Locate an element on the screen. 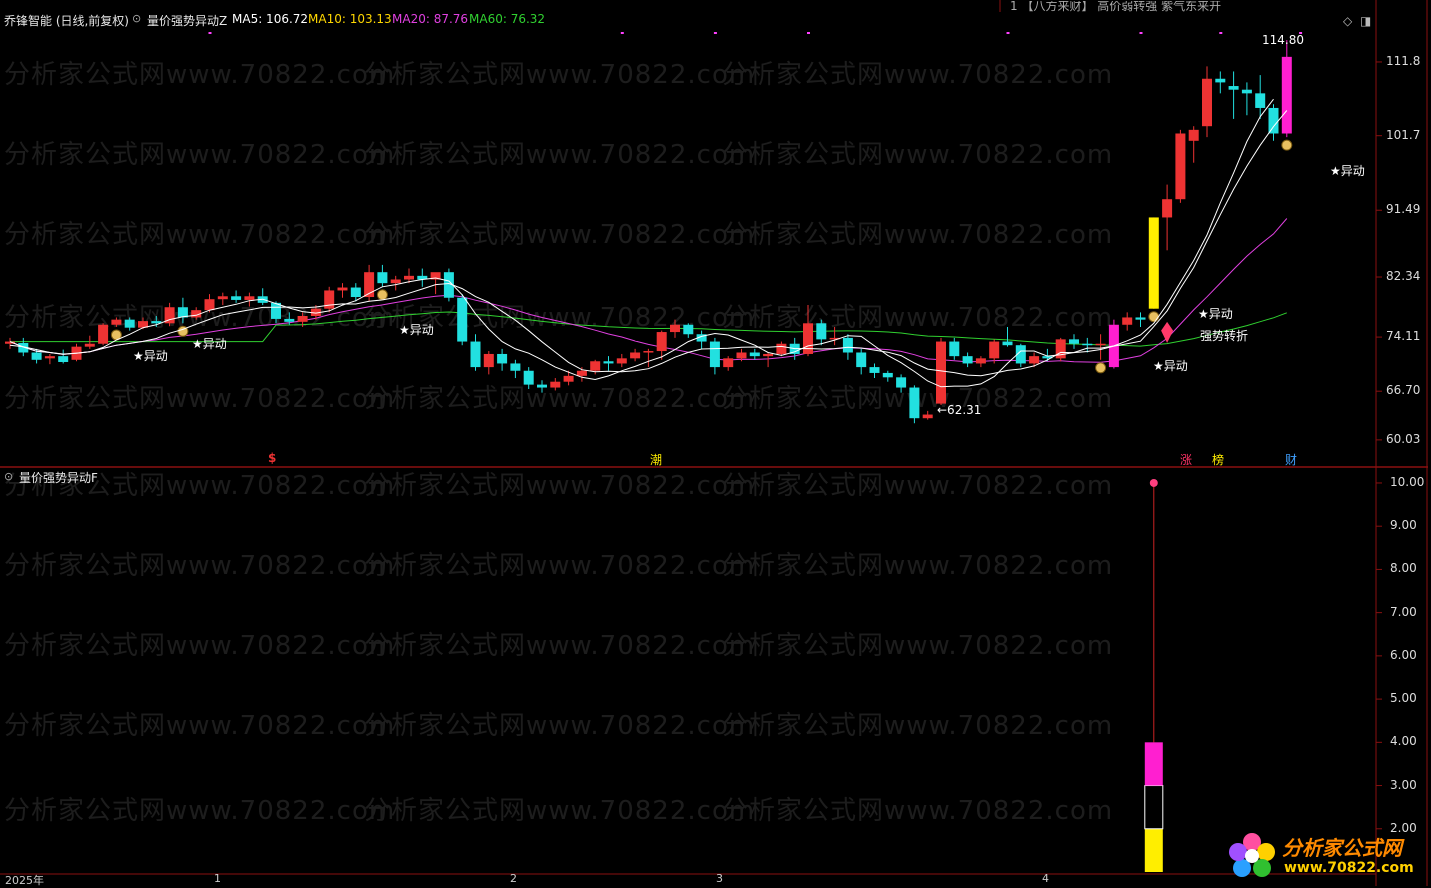 The width and height of the screenshot is (1431, 888). main-indicator-name: 量价强势异动Z is located at coordinates (187, 20).